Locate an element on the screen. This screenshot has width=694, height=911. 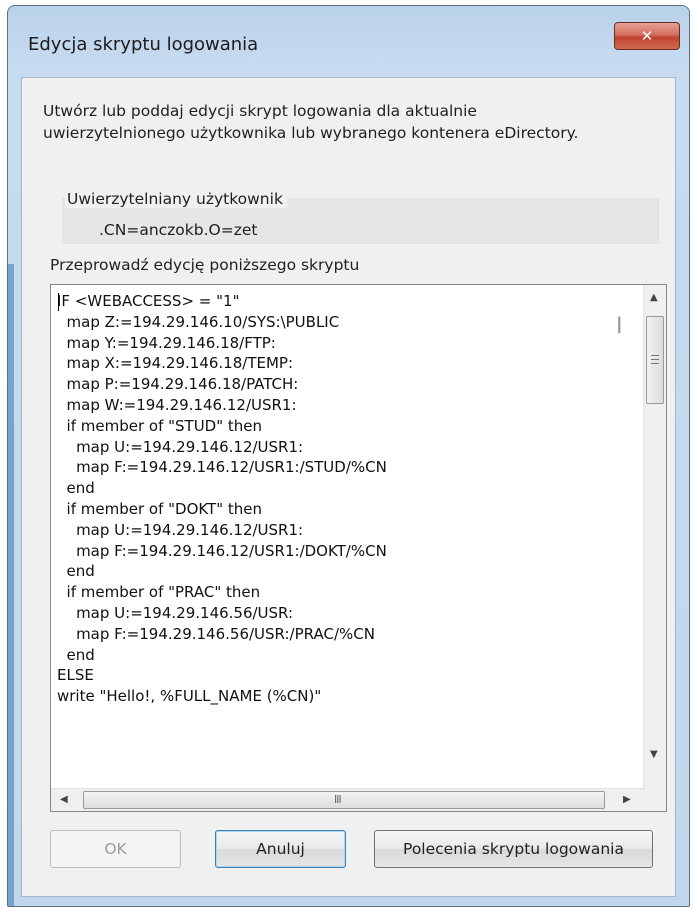
horizontal-scrollbar: ◀ III ▶ is located at coordinates (348, 799).